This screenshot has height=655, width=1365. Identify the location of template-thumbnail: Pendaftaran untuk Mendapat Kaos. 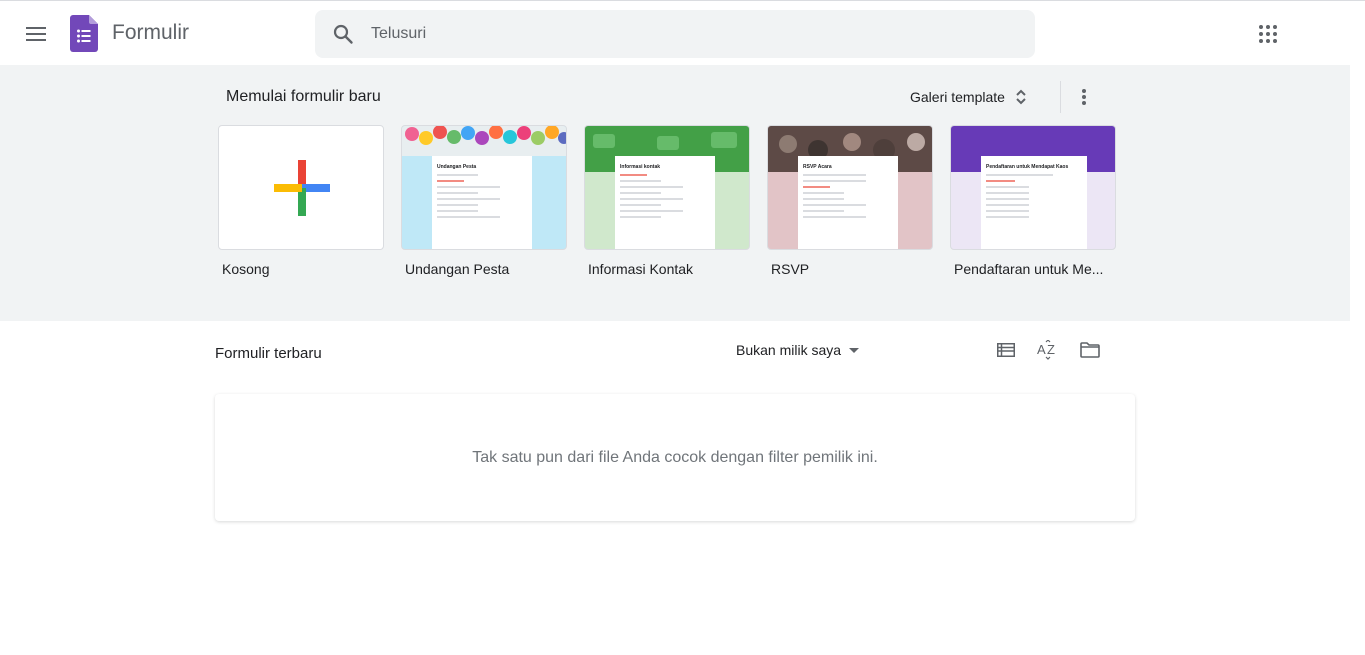
(1033, 187).